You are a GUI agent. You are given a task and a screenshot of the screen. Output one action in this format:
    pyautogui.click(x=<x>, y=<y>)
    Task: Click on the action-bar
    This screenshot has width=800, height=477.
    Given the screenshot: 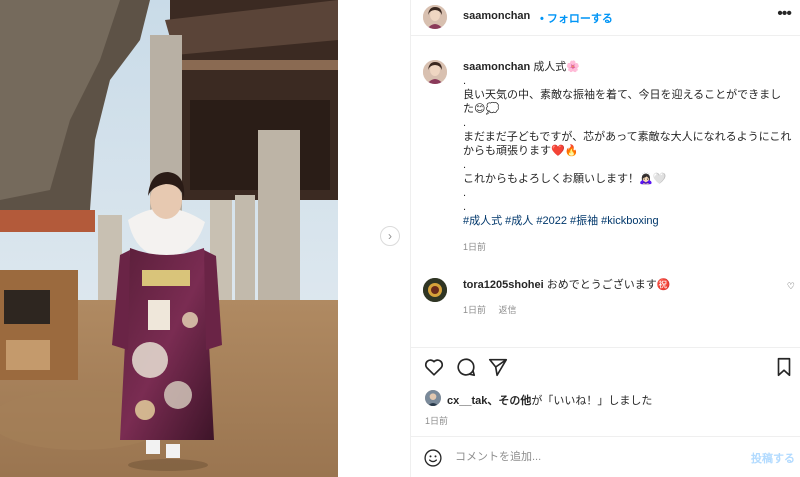 What is the action you would take?
    pyautogui.click(x=605, y=367)
    